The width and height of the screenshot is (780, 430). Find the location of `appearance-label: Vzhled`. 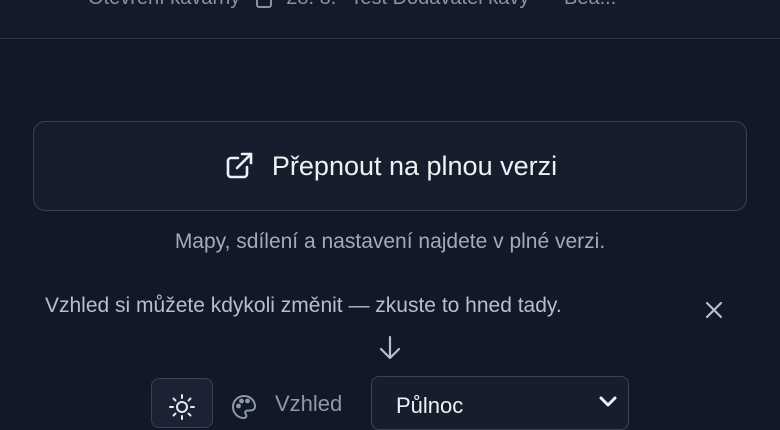

appearance-label: Vzhled is located at coordinates (309, 403).